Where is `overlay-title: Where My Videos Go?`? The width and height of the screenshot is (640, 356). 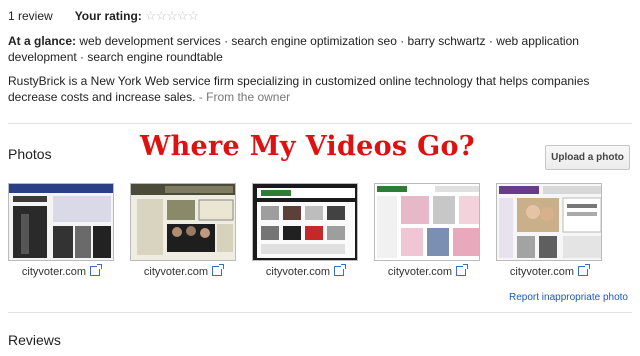
overlay-title: Where My Videos Go? is located at coordinates (307, 146).